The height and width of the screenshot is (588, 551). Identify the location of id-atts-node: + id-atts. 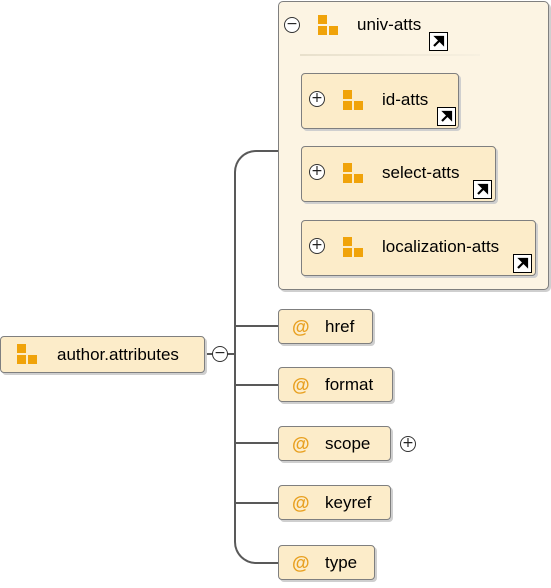
(380, 101).